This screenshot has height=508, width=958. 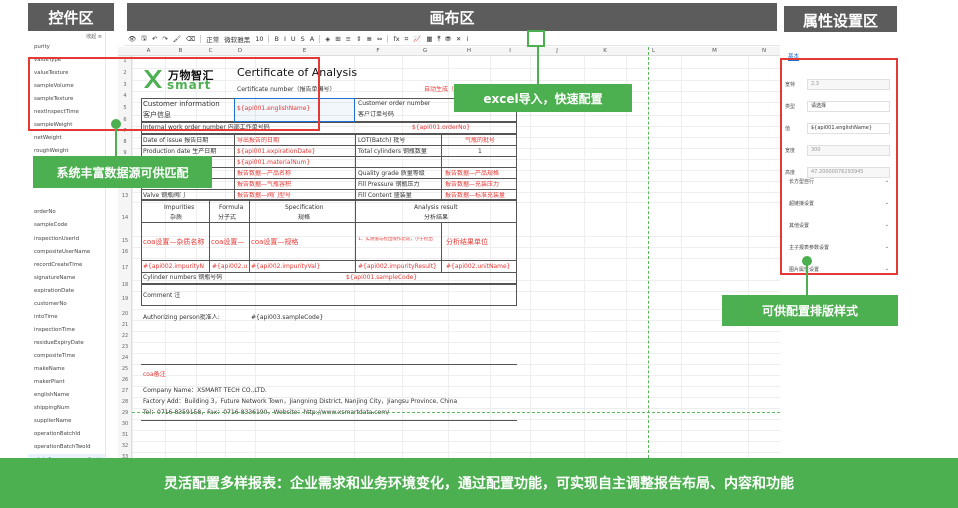 What do you see at coordinates (480, 151) in the screenshot?
I see `total-cylinders-value: 1` at bounding box center [480, 151].